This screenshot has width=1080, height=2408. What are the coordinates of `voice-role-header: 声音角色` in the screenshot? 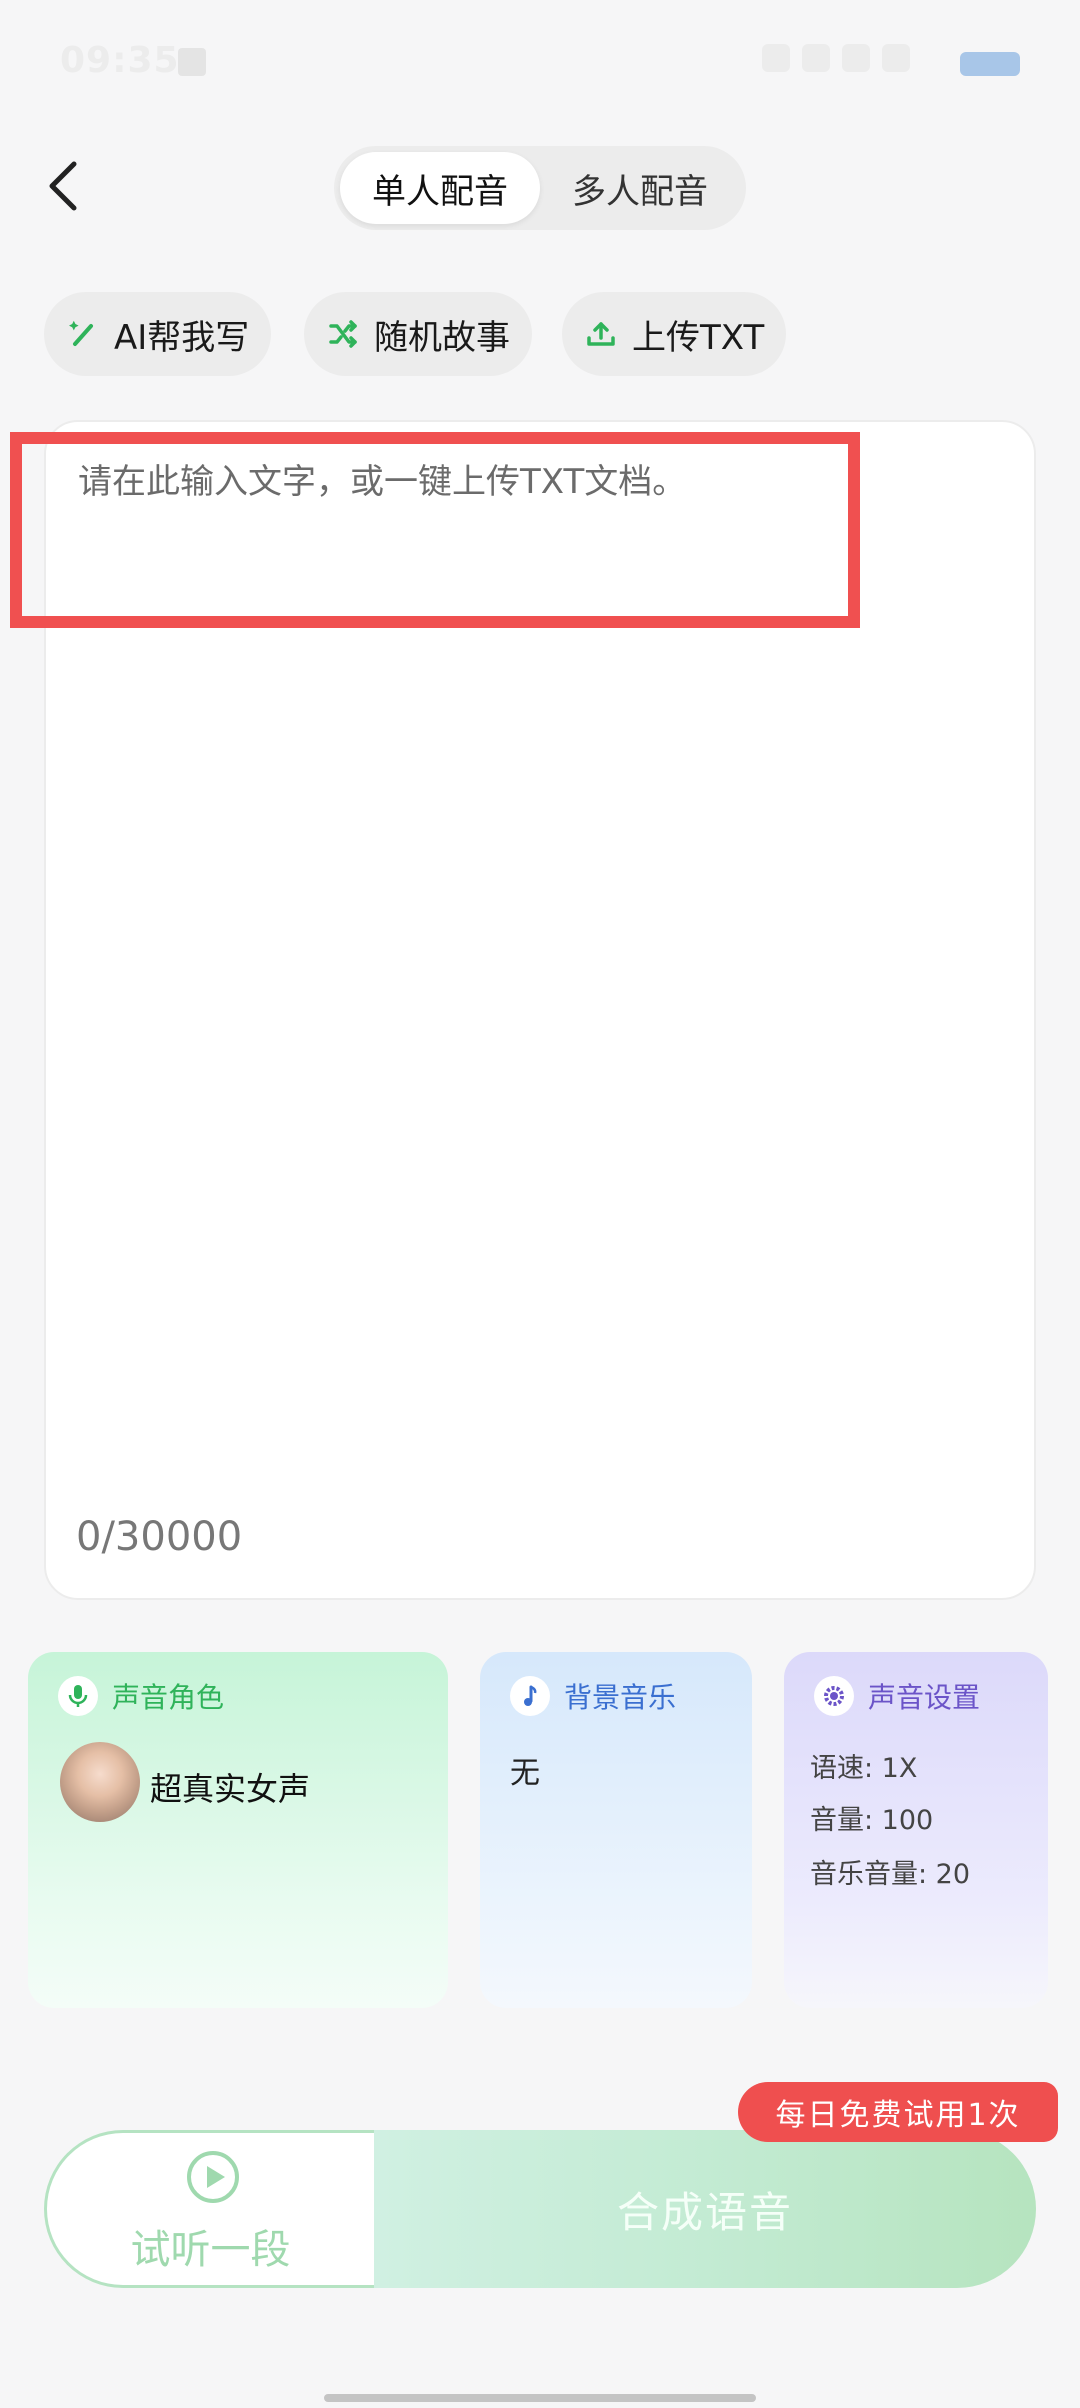 It's located at (141, 1696).